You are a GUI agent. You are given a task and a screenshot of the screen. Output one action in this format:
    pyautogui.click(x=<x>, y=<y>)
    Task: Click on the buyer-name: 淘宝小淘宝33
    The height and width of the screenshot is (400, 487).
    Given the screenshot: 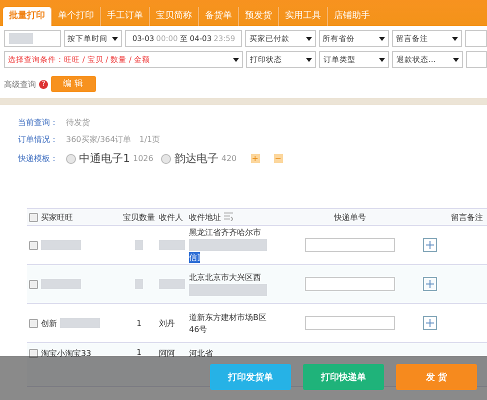 What is the action you would take?
    pyautogui.click(x=66, y=353)
    